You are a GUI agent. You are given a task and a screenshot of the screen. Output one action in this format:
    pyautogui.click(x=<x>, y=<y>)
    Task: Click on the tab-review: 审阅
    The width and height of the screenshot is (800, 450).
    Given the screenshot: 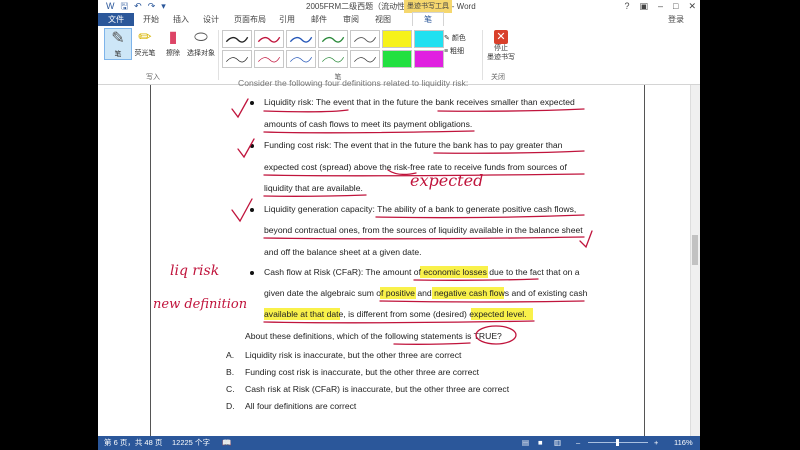 What is the action you would take?
    pyautogui.click(x=351, y=19)
    